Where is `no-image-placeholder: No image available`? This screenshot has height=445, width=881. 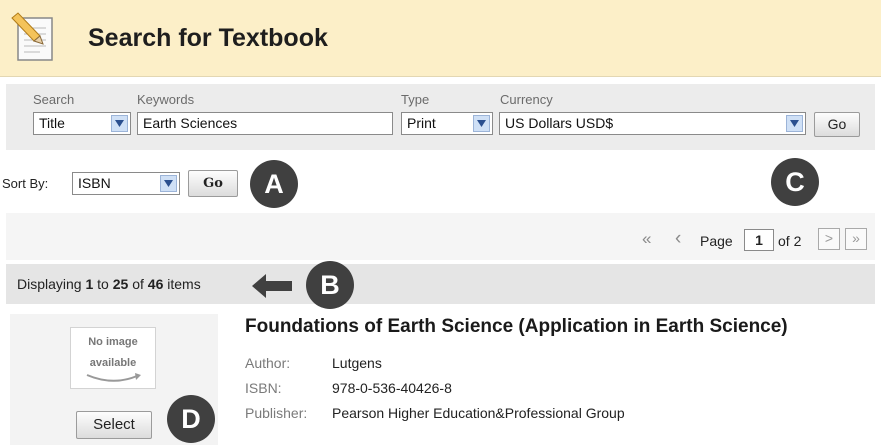
no-image-placeholder: No image available is located at coordinates (113, 358).